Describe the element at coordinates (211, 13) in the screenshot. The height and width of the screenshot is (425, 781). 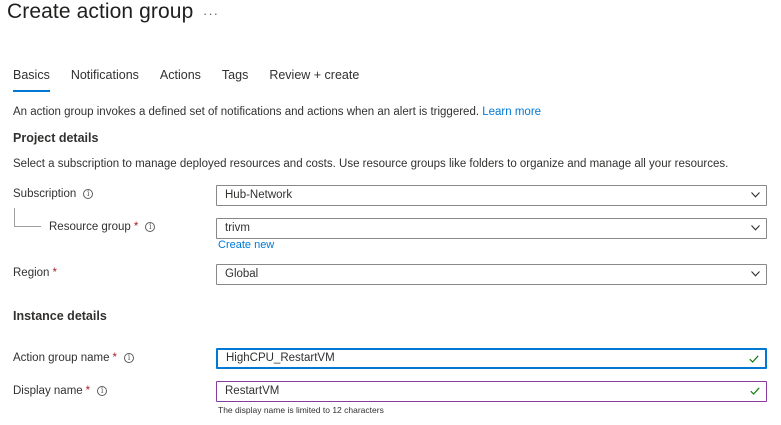
I see `more-options-button: ···` at that location.